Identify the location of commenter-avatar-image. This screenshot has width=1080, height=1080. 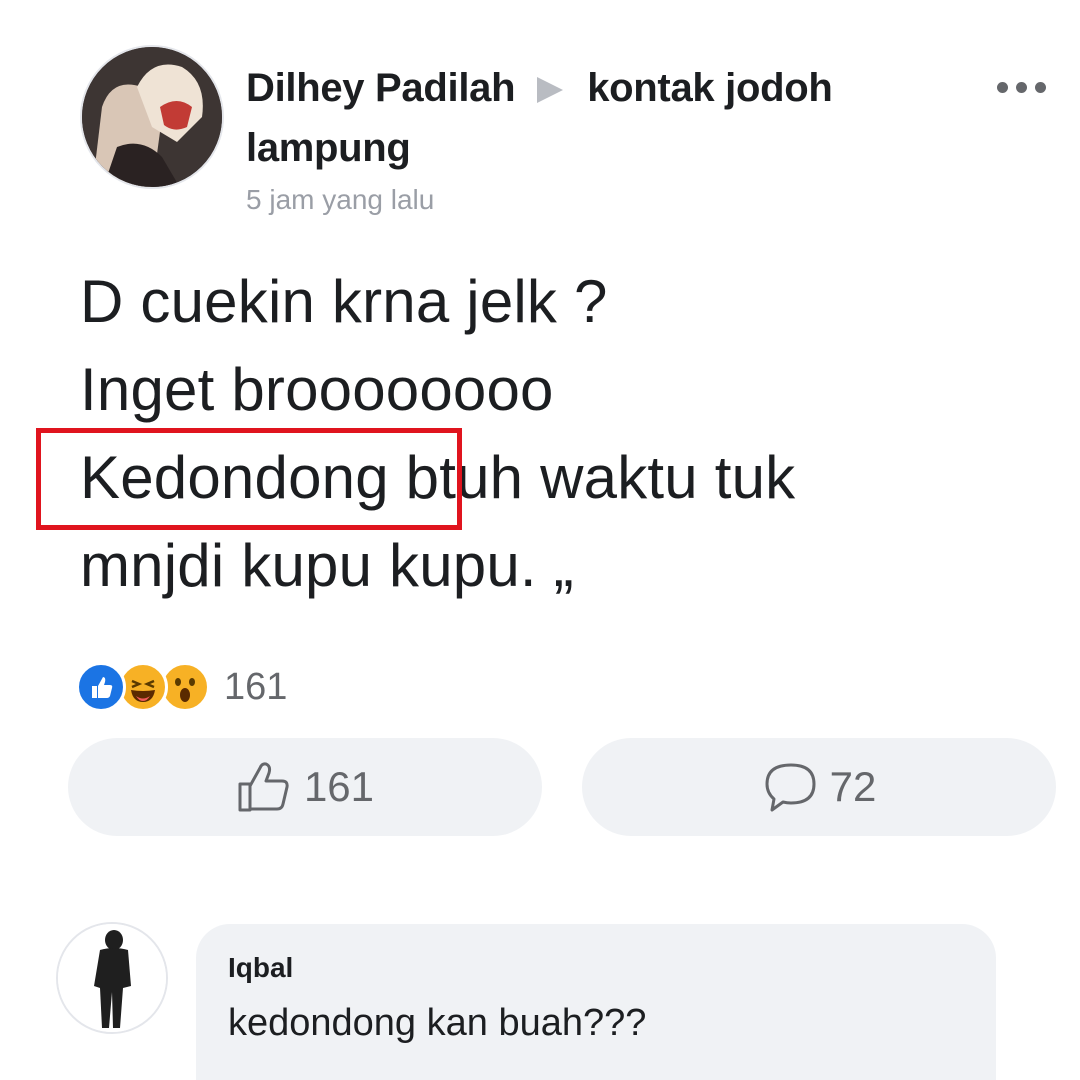
(112, 978).